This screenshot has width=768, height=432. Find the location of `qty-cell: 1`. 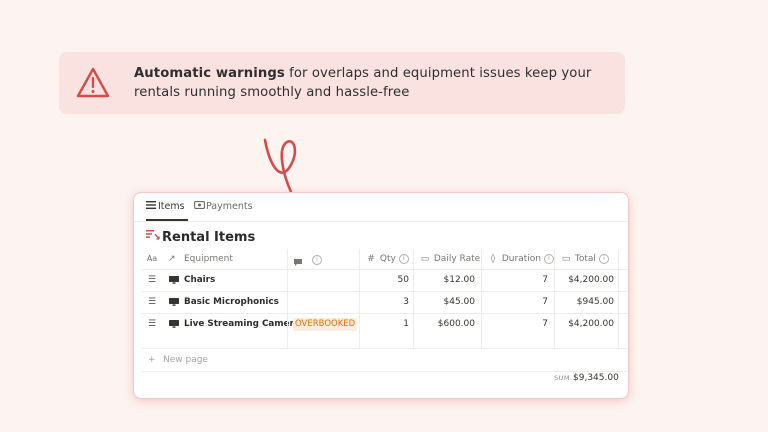

qty-cell: 1 is located at coordinates (386, 331).